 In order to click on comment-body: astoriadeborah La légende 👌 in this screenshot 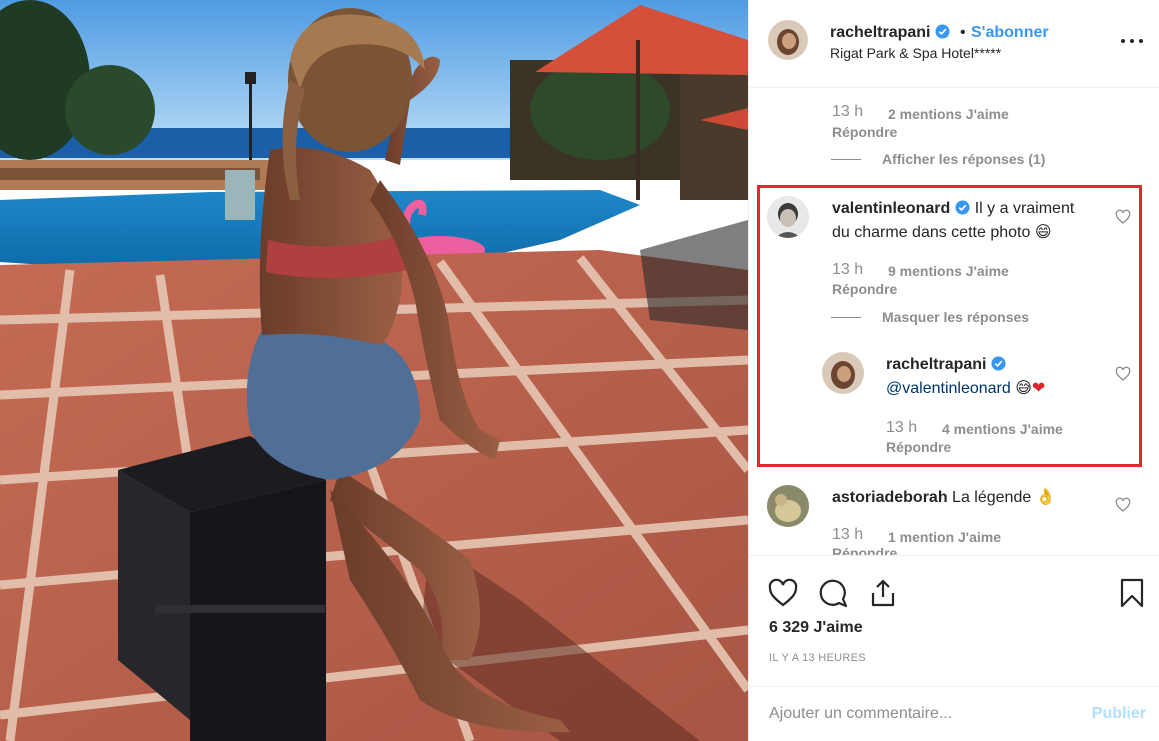, I will do `click(944, 497)`.